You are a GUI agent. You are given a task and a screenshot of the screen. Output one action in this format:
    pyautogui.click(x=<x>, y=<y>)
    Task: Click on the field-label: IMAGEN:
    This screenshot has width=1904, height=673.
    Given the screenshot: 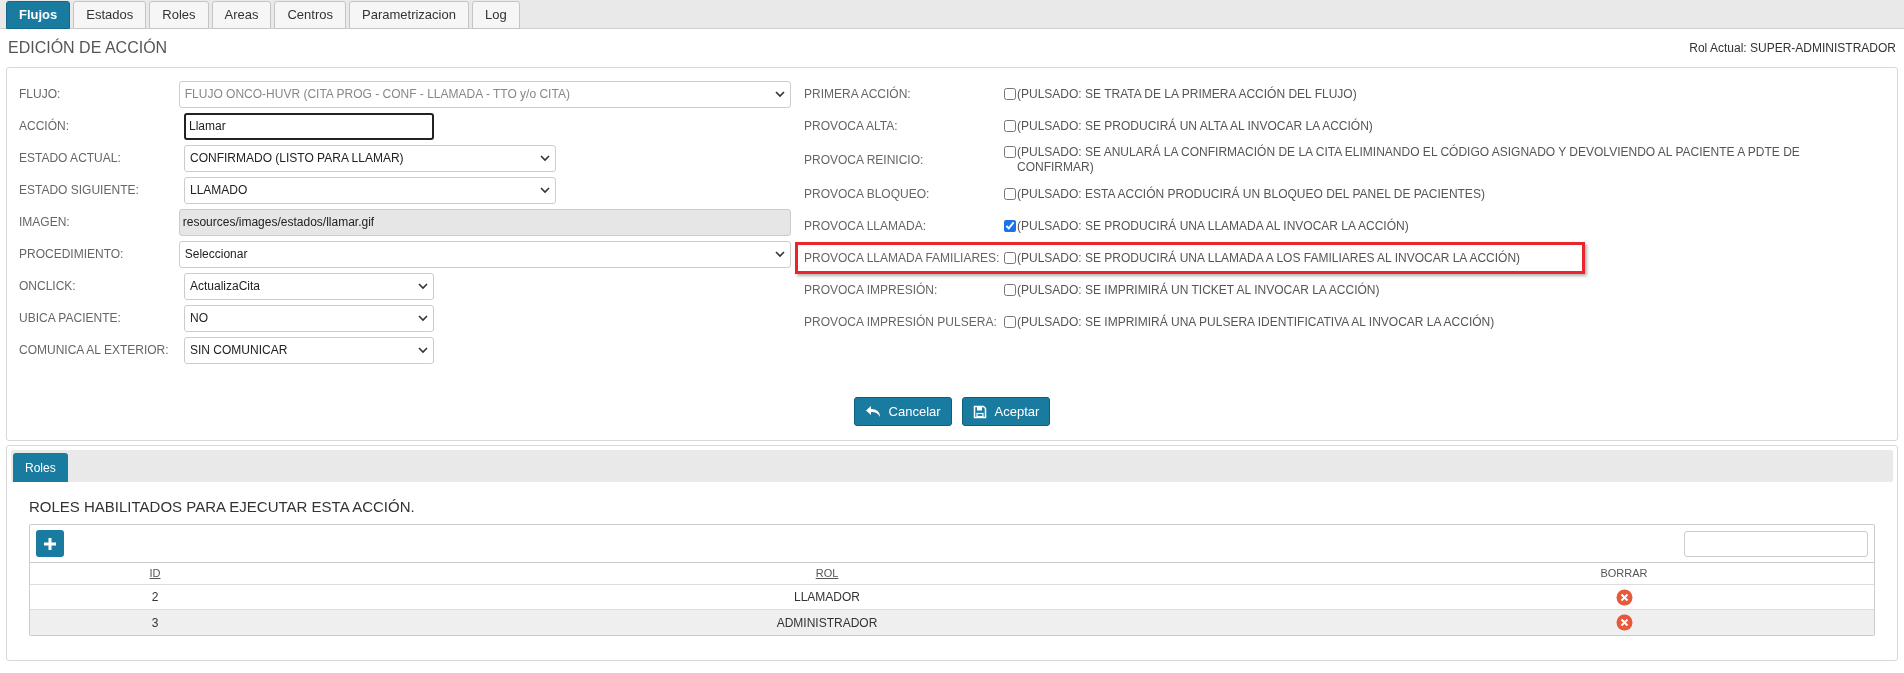 What is the action you would take?
    pyautogui.click(x=45, y=222)
    